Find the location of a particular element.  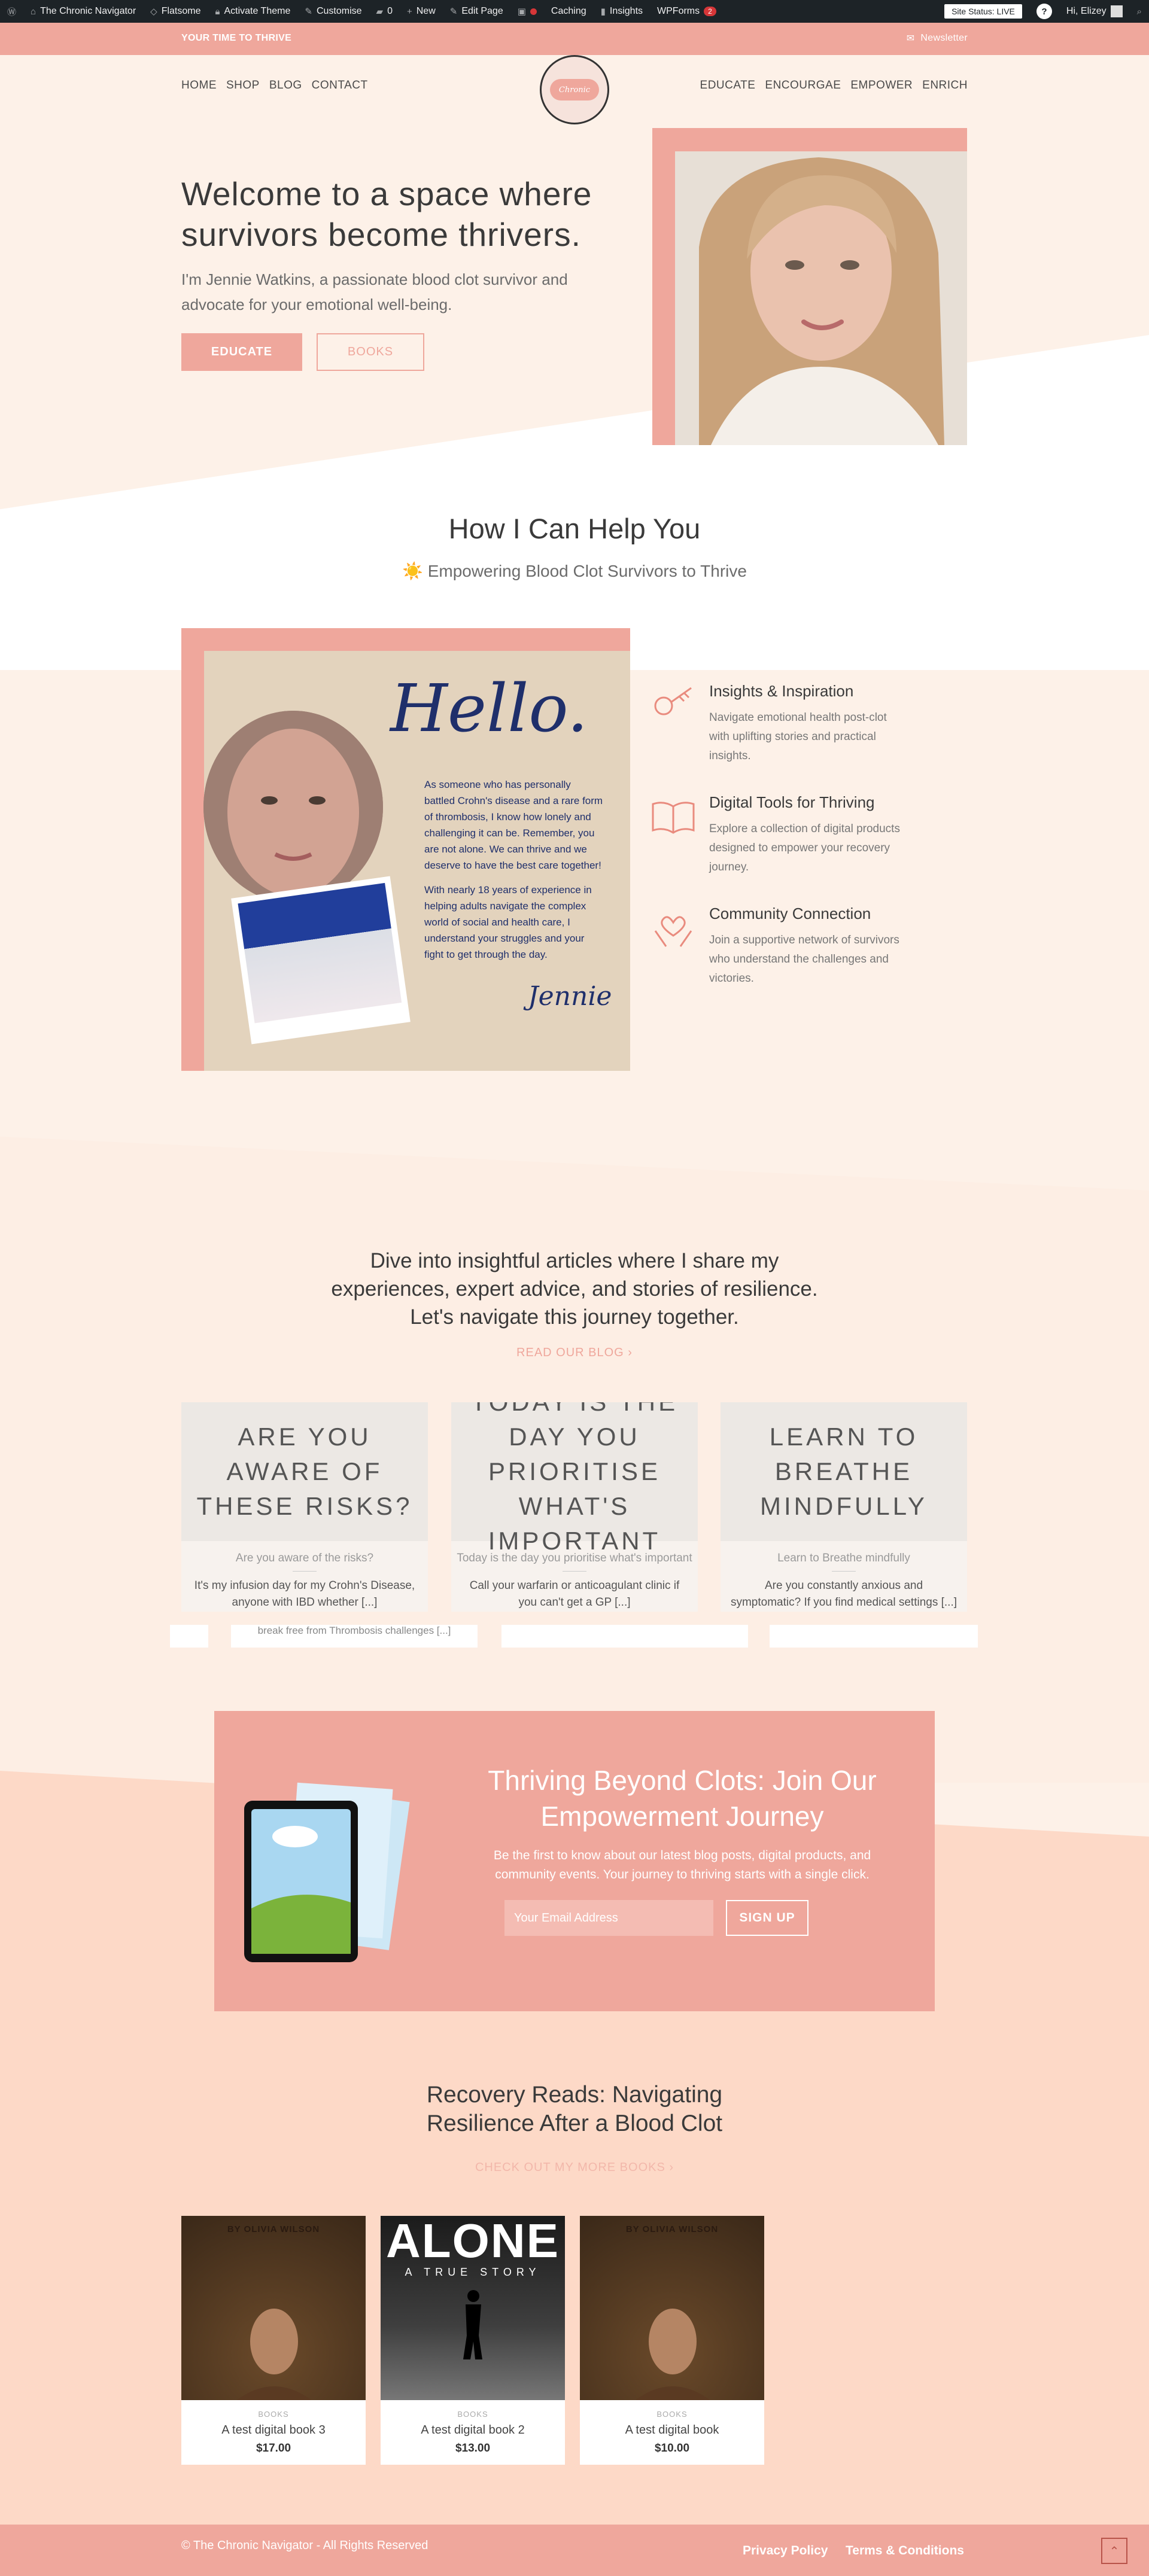

nav-educate: EDUCATE is located at coordinates (728, 85).